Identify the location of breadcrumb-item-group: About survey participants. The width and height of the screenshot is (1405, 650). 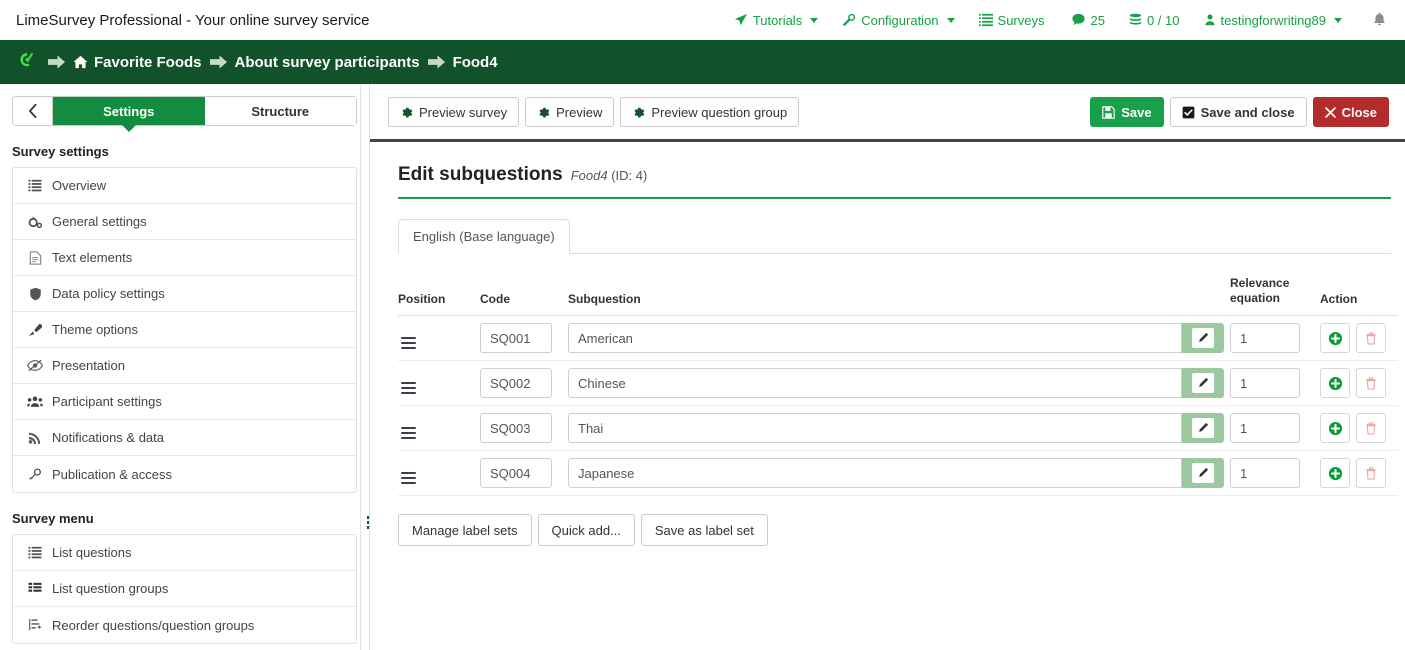
(327, 62).